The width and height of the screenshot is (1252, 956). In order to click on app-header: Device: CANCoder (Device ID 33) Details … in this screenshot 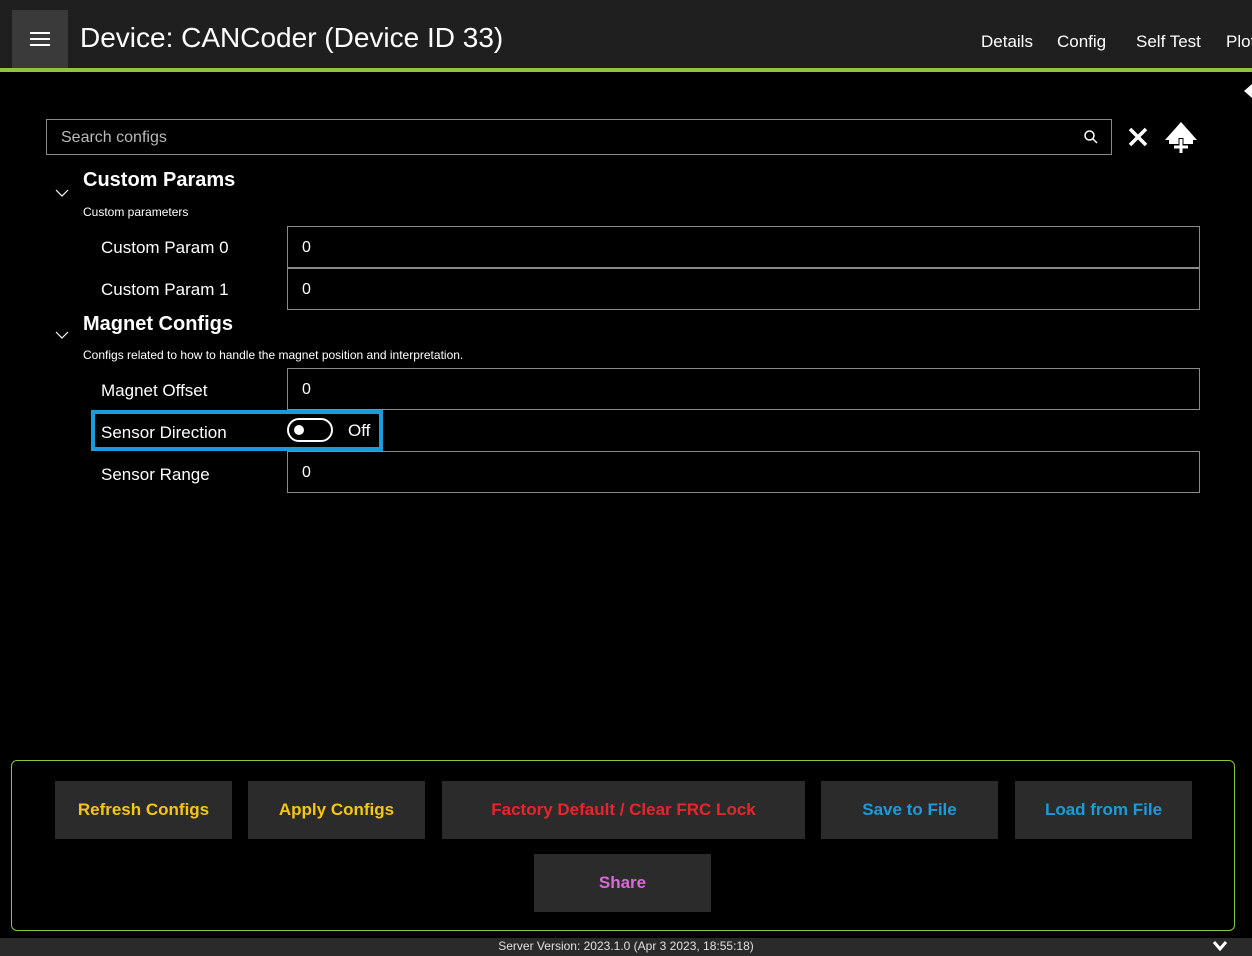, I will do `click(626, 36)`.